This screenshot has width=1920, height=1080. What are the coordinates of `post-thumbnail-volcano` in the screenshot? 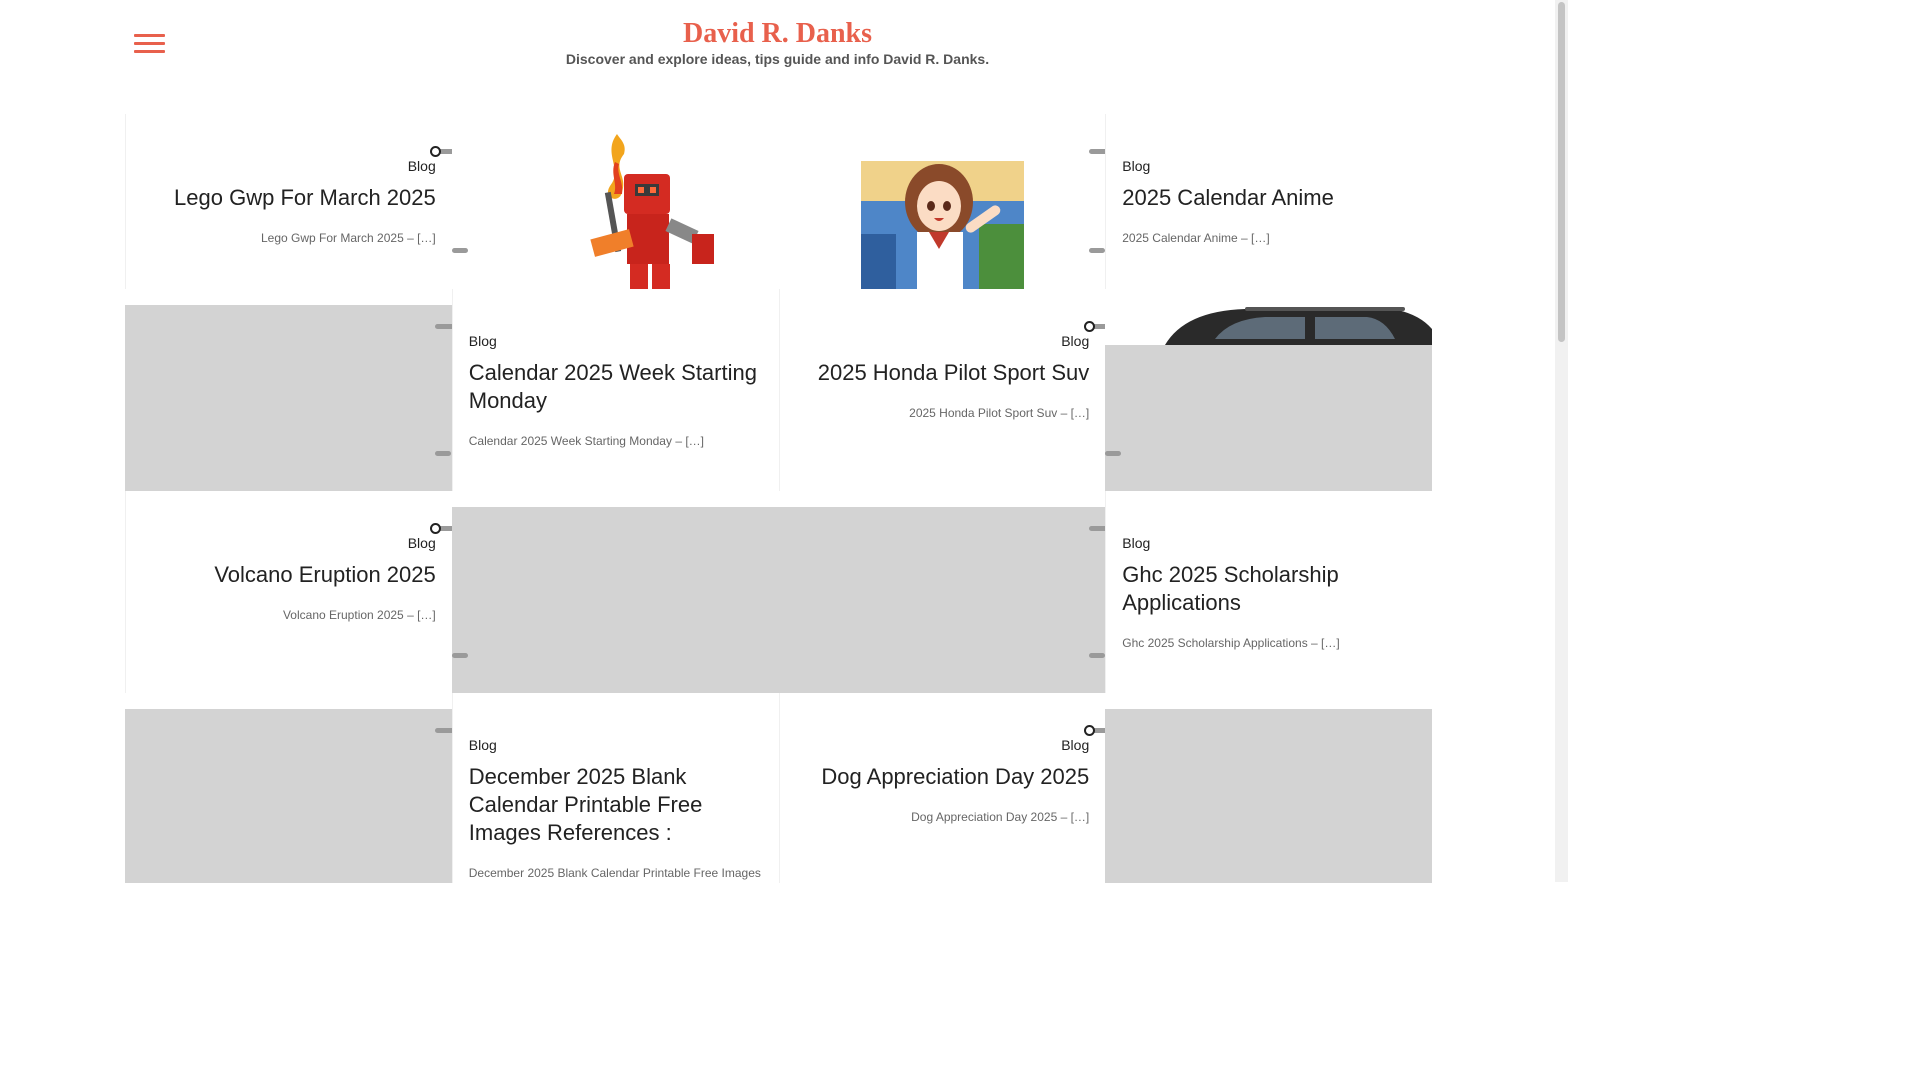 It's located at (615, 592).